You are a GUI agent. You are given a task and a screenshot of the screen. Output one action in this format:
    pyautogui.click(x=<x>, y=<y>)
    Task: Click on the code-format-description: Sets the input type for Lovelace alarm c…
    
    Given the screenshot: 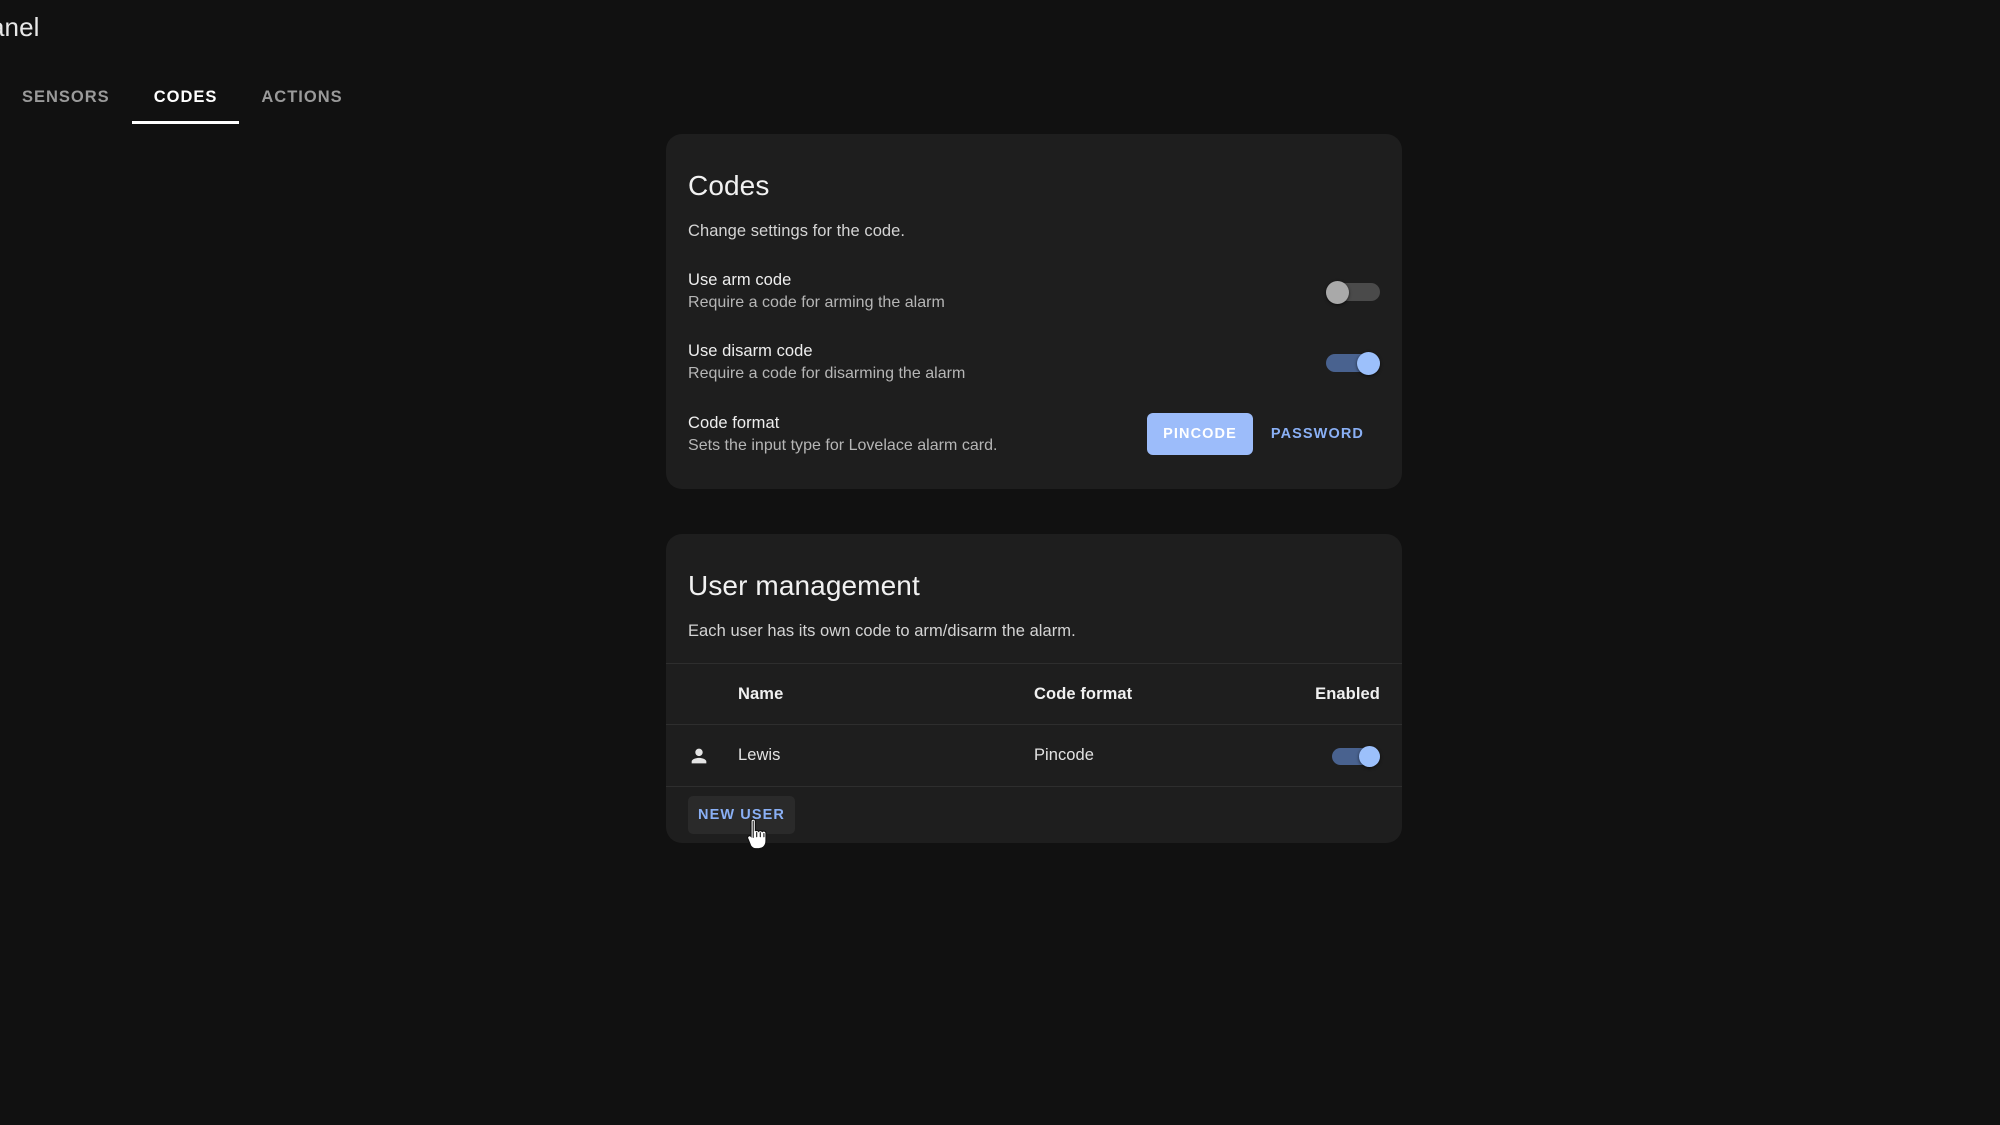 What is the action you would take?
    pyautogui.click(x=843, y=445)
    